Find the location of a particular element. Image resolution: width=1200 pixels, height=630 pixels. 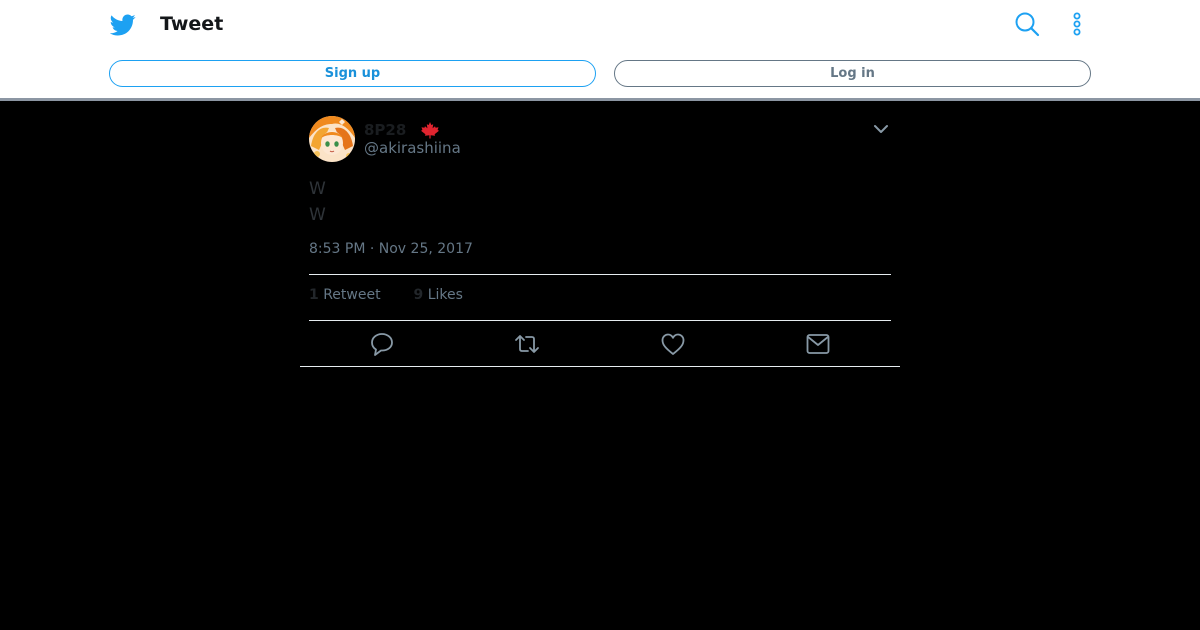

canada-flag-icon is located at coordinates (430, 130).